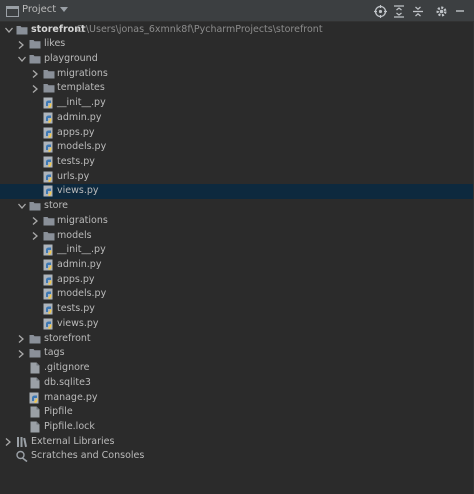 The width and height of the screenshot is (474, 494). I want to click on tree-item-label: External Libraries, so click(73, 441).